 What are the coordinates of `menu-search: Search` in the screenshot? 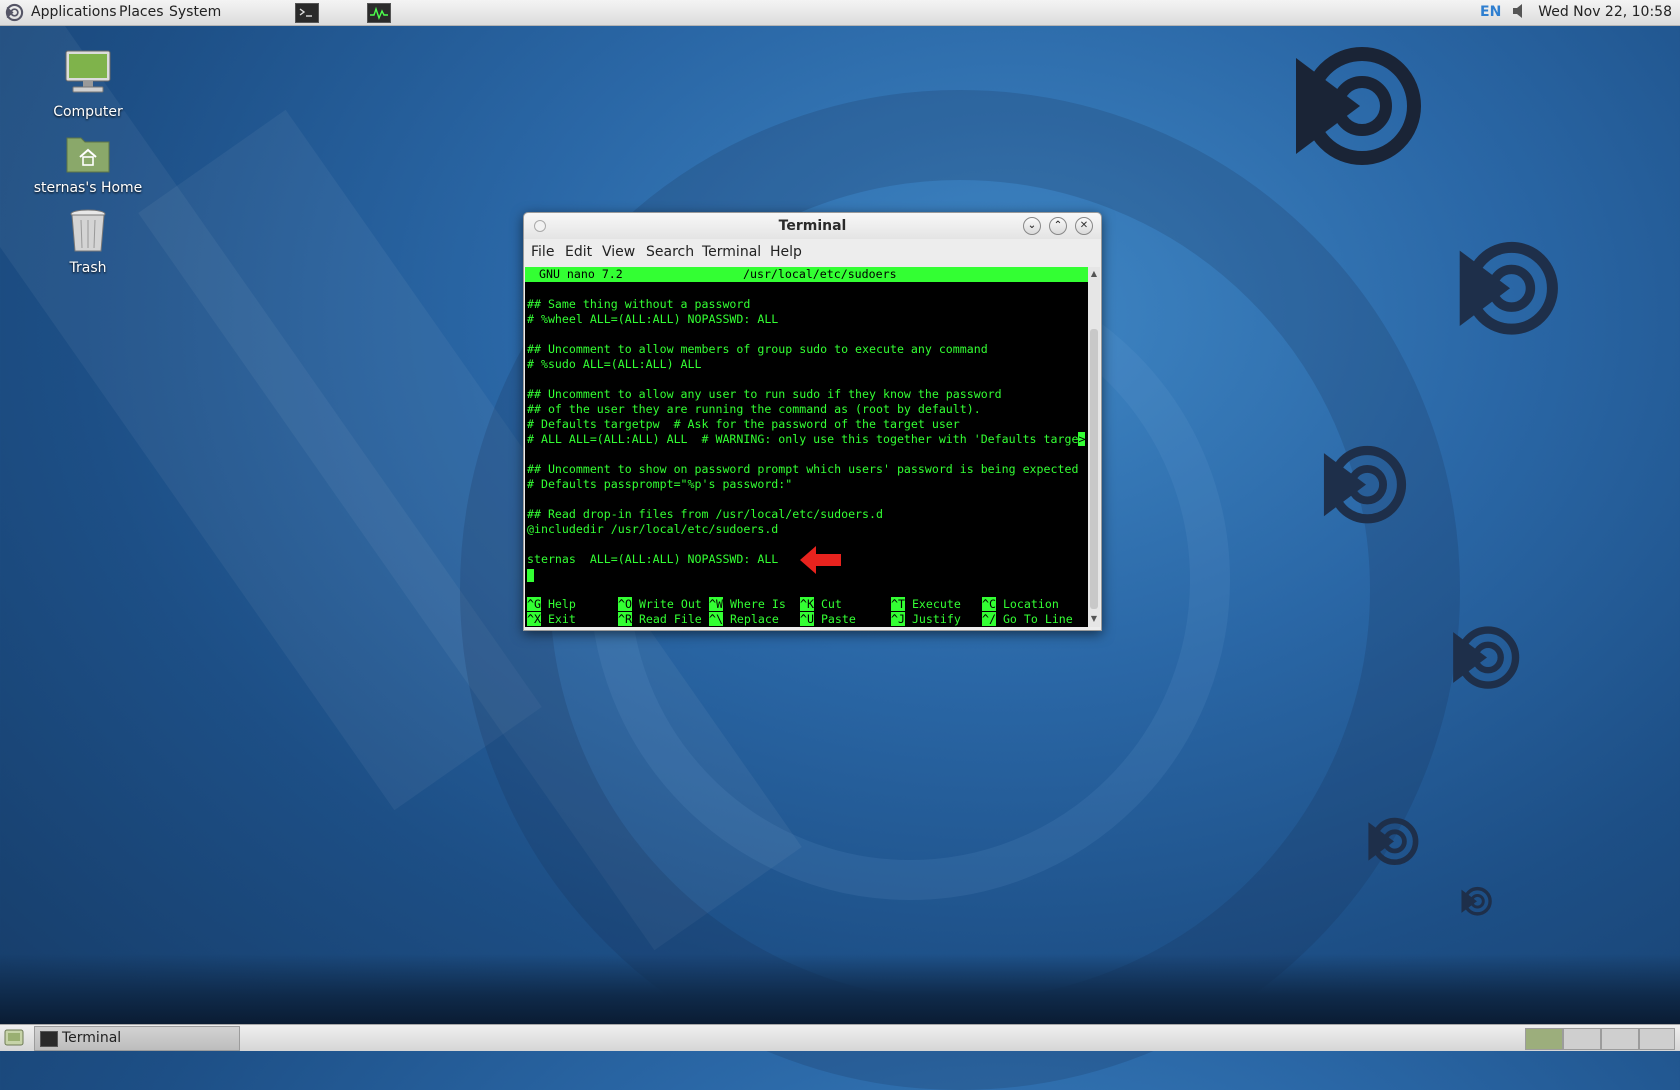 It's located at (670, 252).